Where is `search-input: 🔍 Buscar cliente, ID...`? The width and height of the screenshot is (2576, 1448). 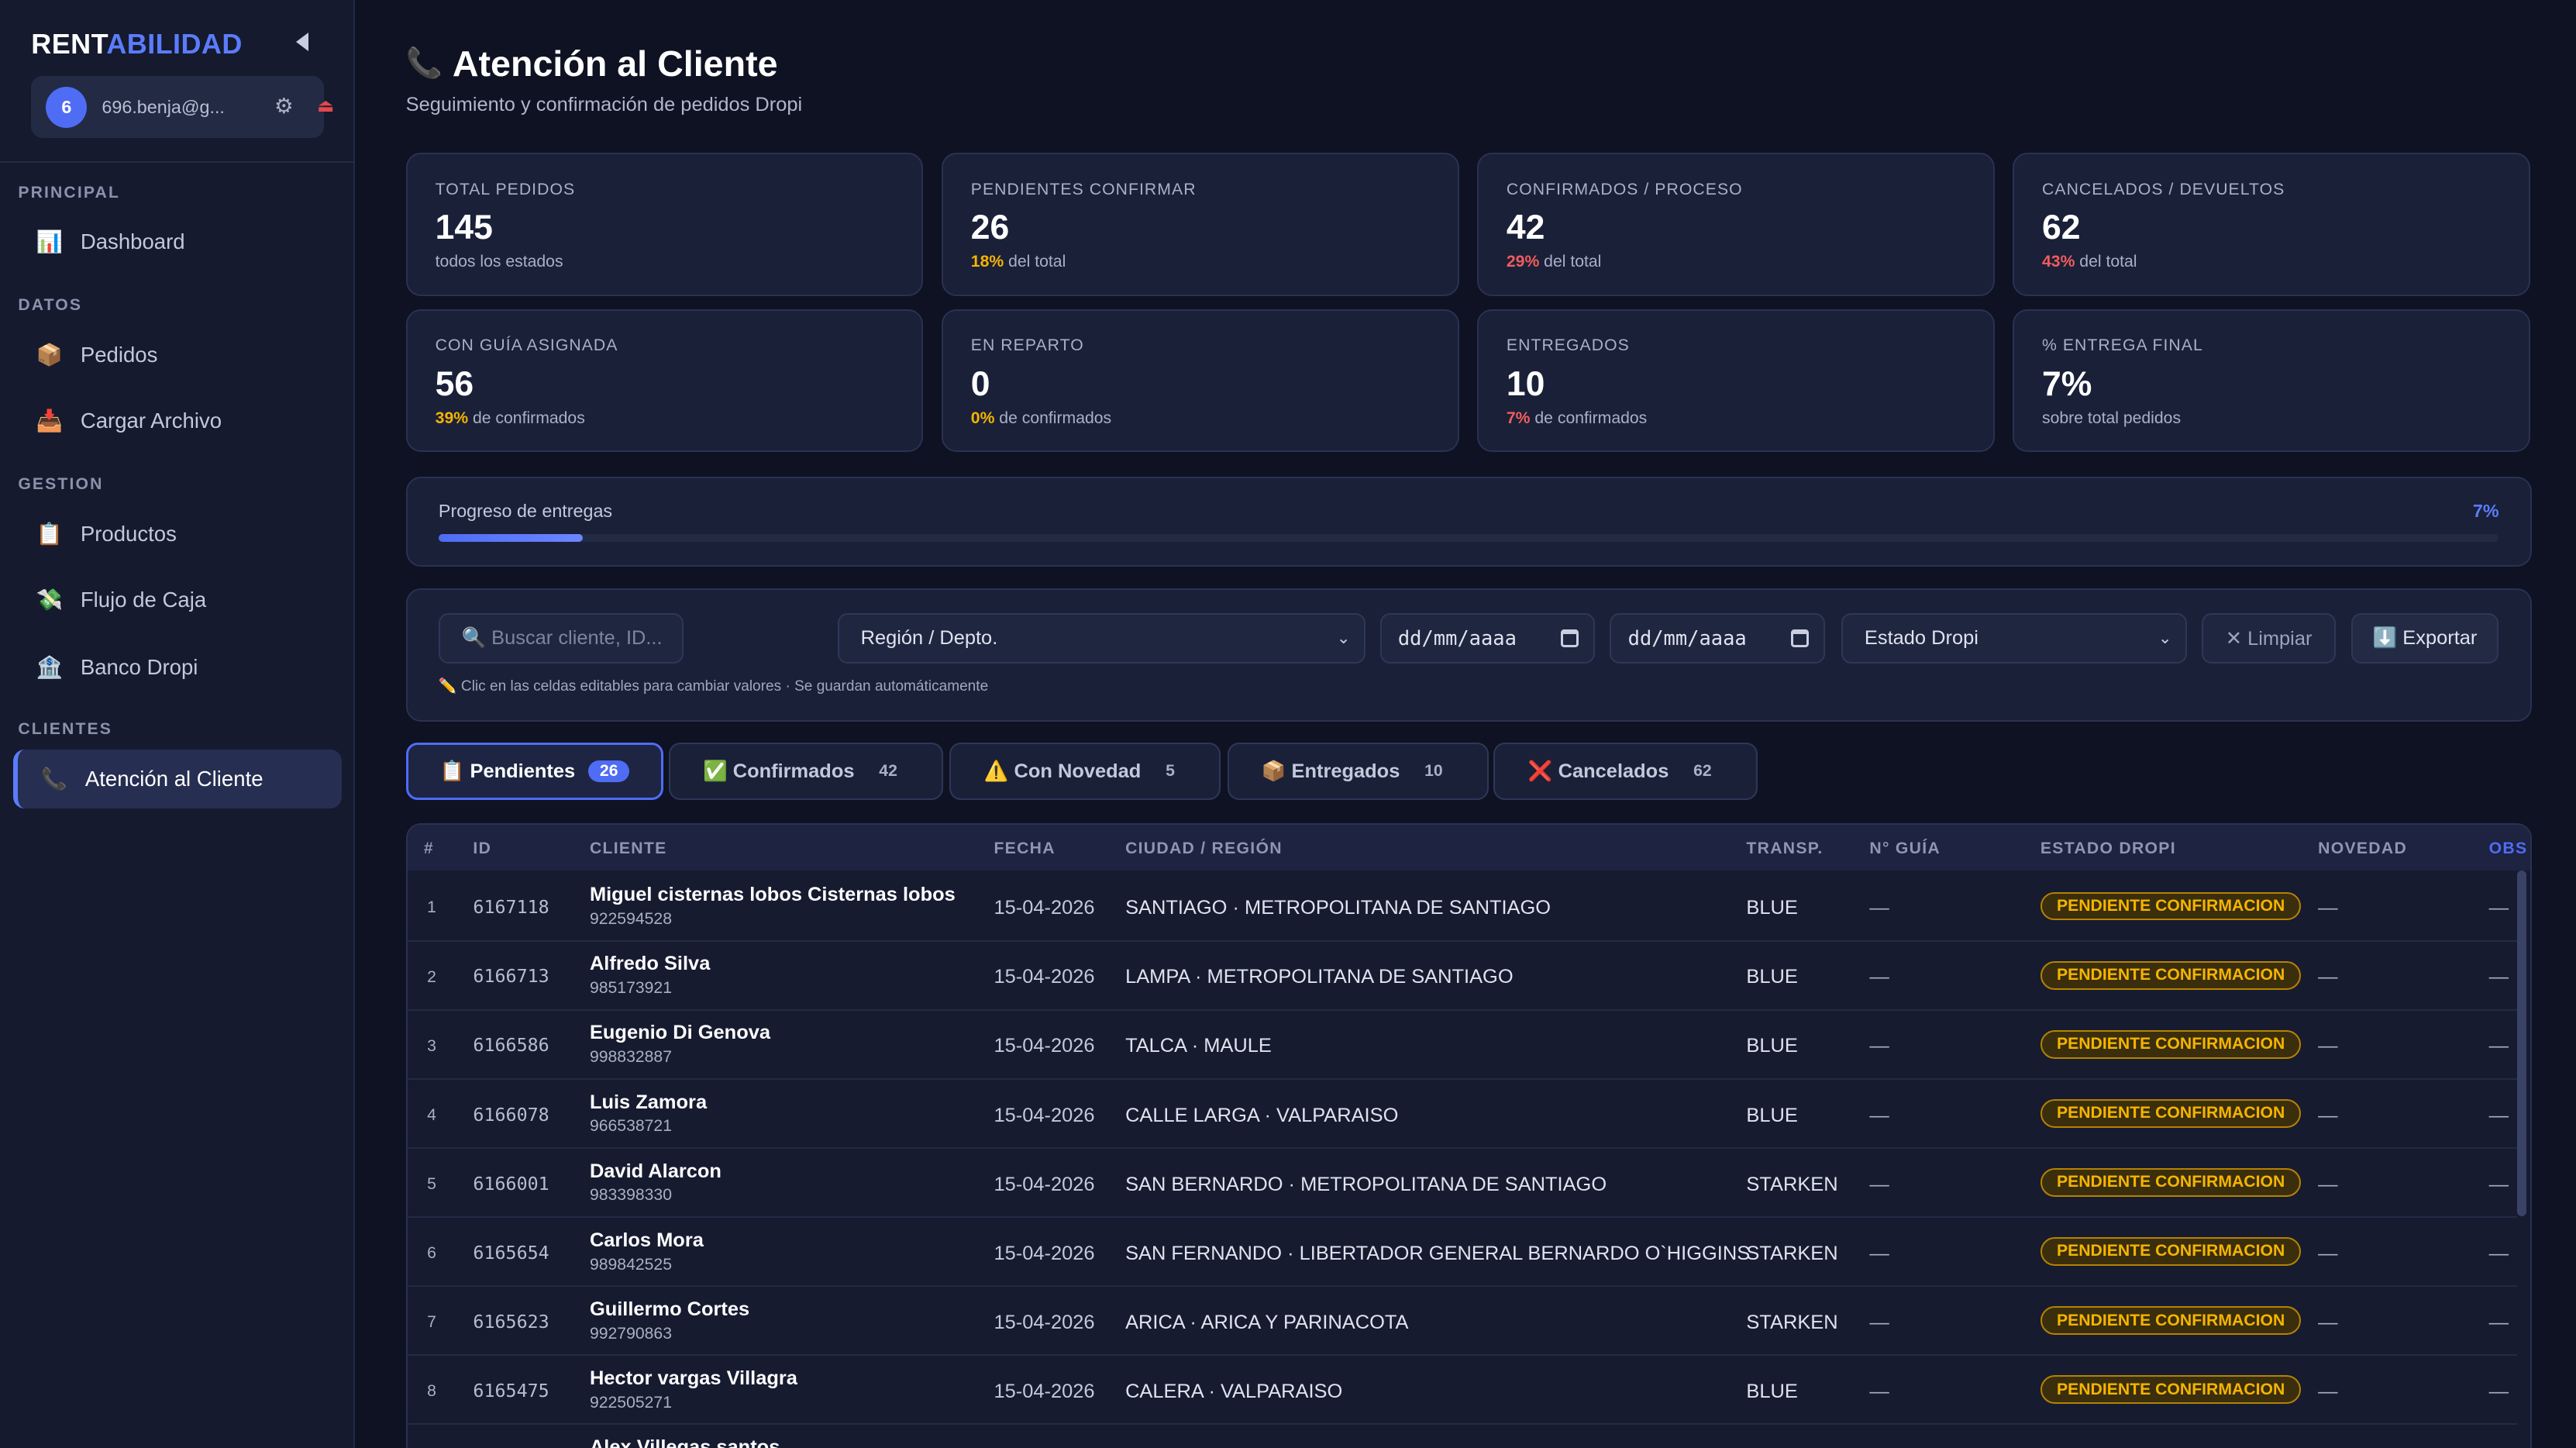 search-input: 🔍 Buscar cliente, ID... is located at coordinates (561, 638).